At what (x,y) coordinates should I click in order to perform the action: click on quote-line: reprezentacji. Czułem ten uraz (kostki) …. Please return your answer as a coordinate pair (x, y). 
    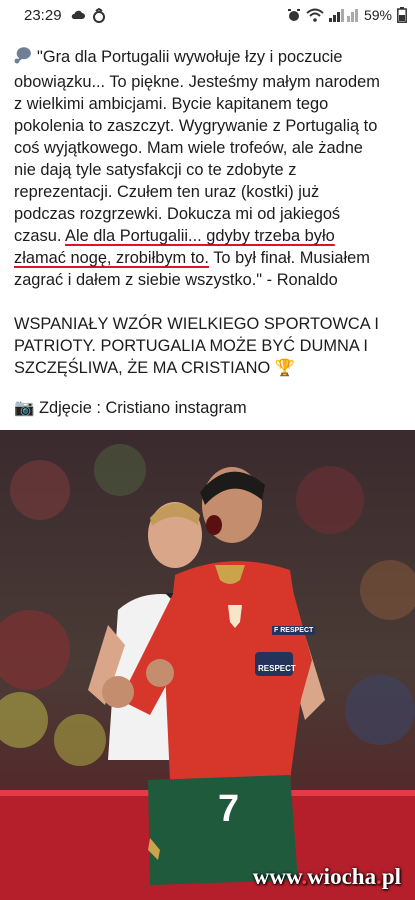
    Looking at the image, I should click on (167, 192).